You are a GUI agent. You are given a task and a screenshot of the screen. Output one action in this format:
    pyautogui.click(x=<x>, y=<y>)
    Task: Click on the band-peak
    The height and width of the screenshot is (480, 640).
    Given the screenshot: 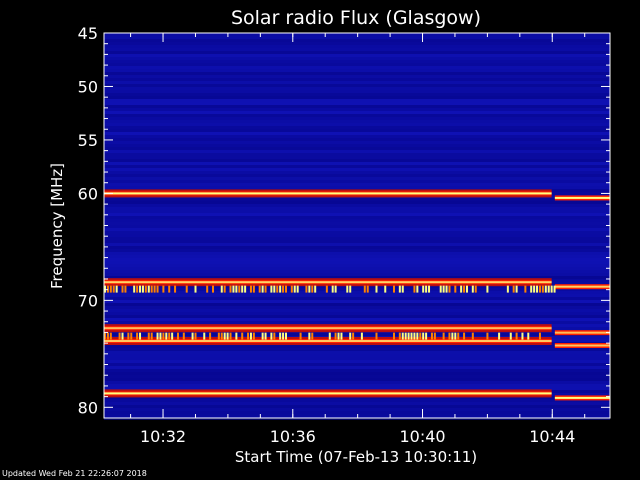 What is the action you would take?
    pyautogui.click(x=328, y=282)
    